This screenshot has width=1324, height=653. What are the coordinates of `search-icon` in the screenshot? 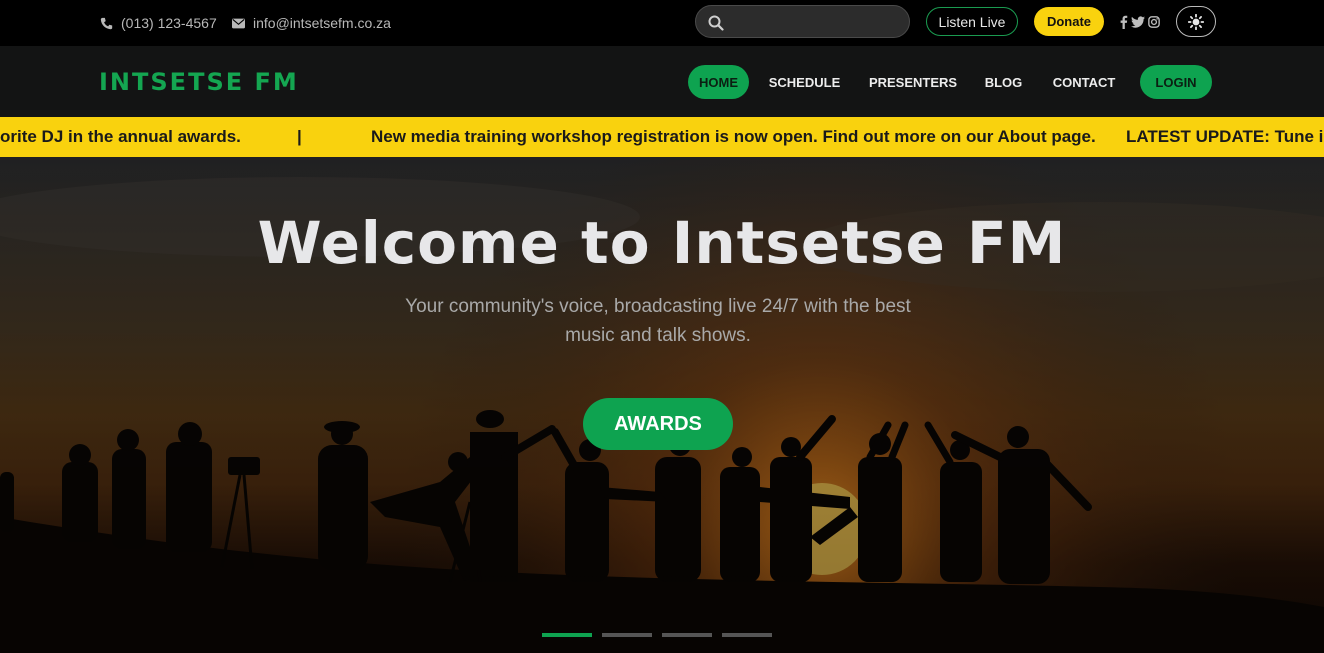 It's located at (716, 23).